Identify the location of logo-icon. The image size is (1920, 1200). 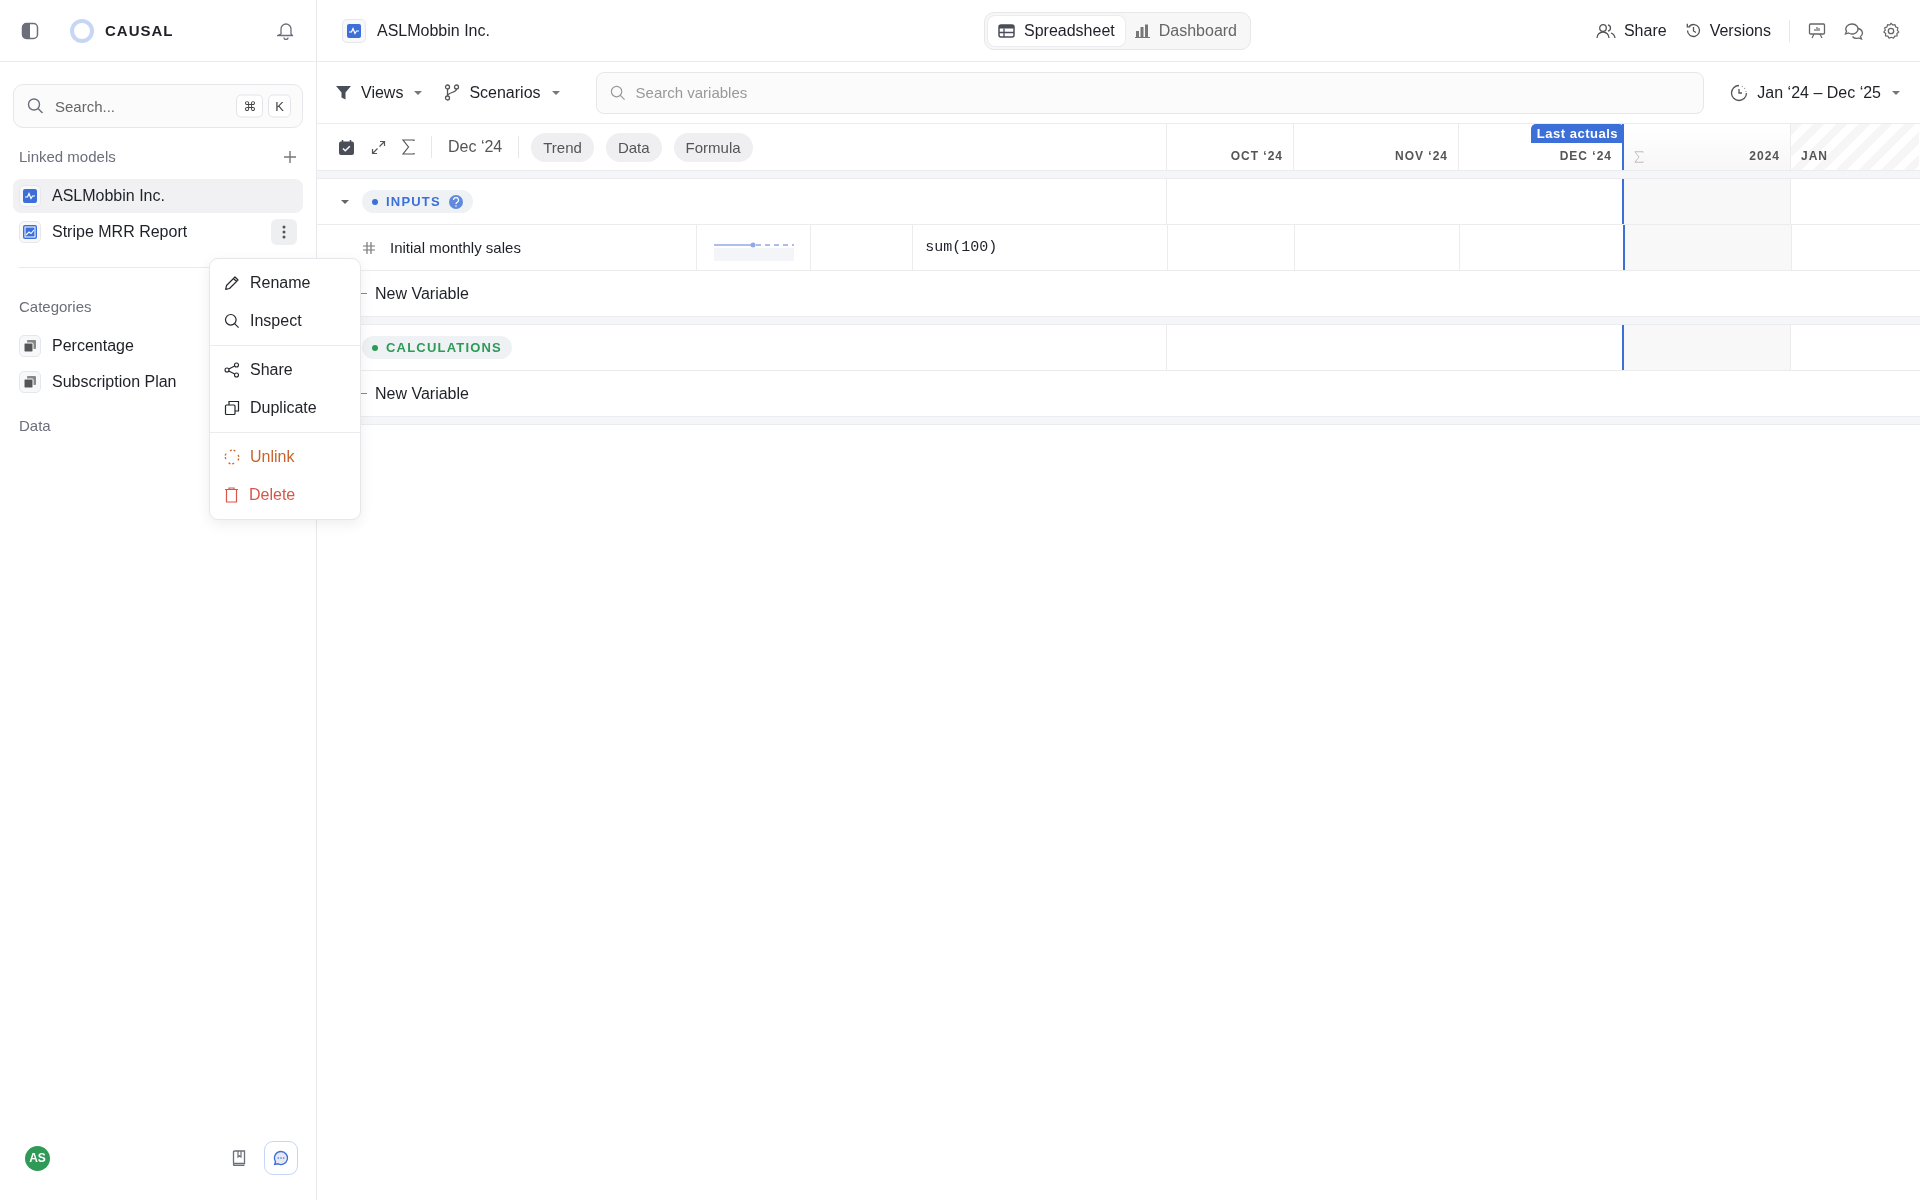
(82, 30).